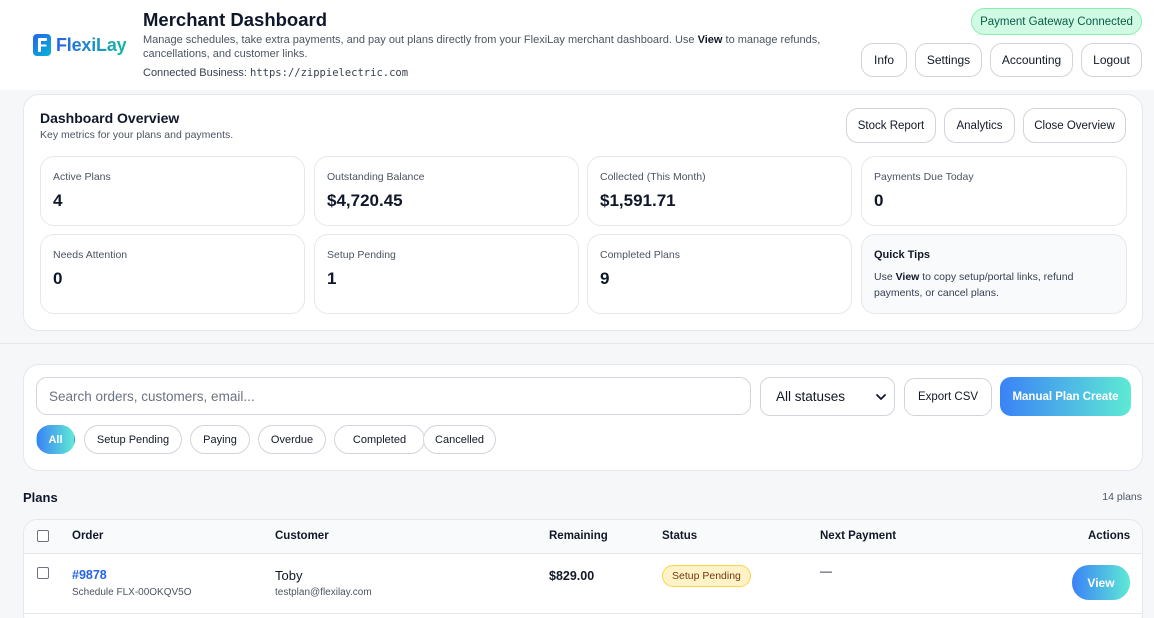 The width and height of the screenshot is (1154, 618). I want to click on overview-subtitle: Key metrics for your plans and payments., so click(137, 135).